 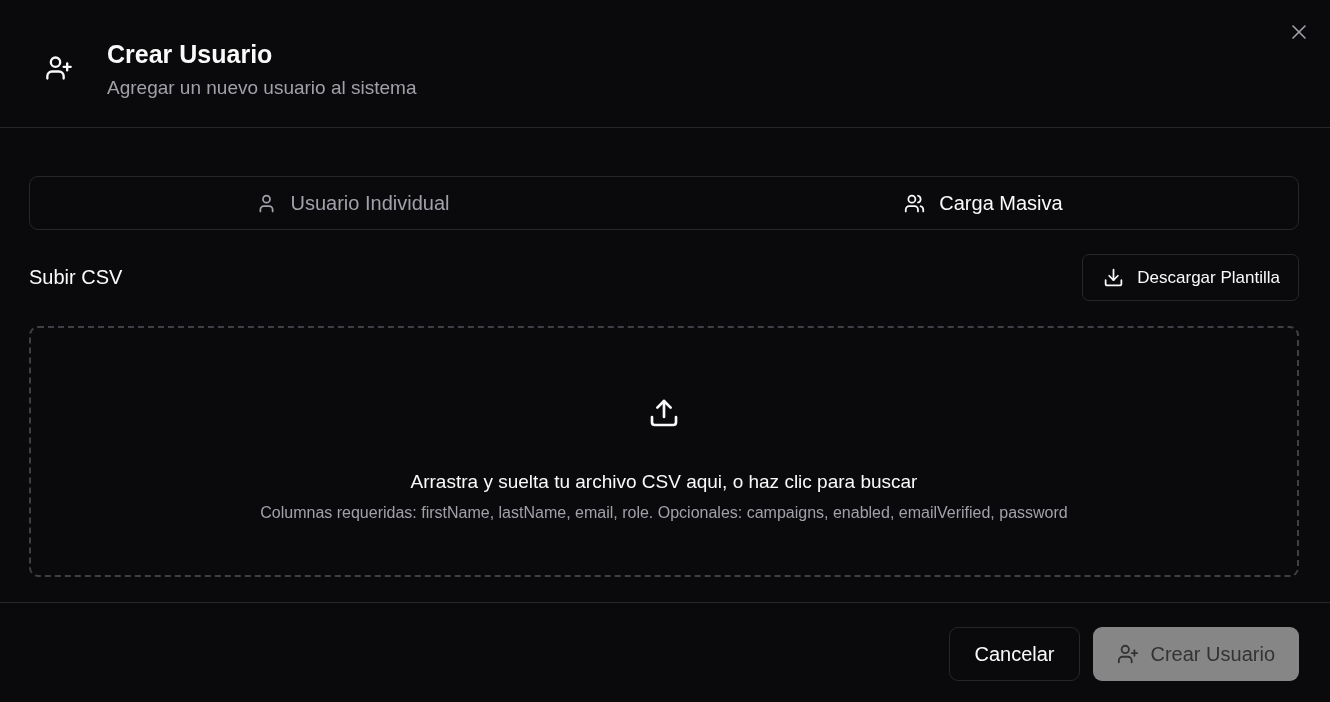 What do you see at coordinates (262, 87) in the screenshot?
I see `dialog-subtitle: Agregar un nuevo usuario al sistema` at bounding box center [262, 87].